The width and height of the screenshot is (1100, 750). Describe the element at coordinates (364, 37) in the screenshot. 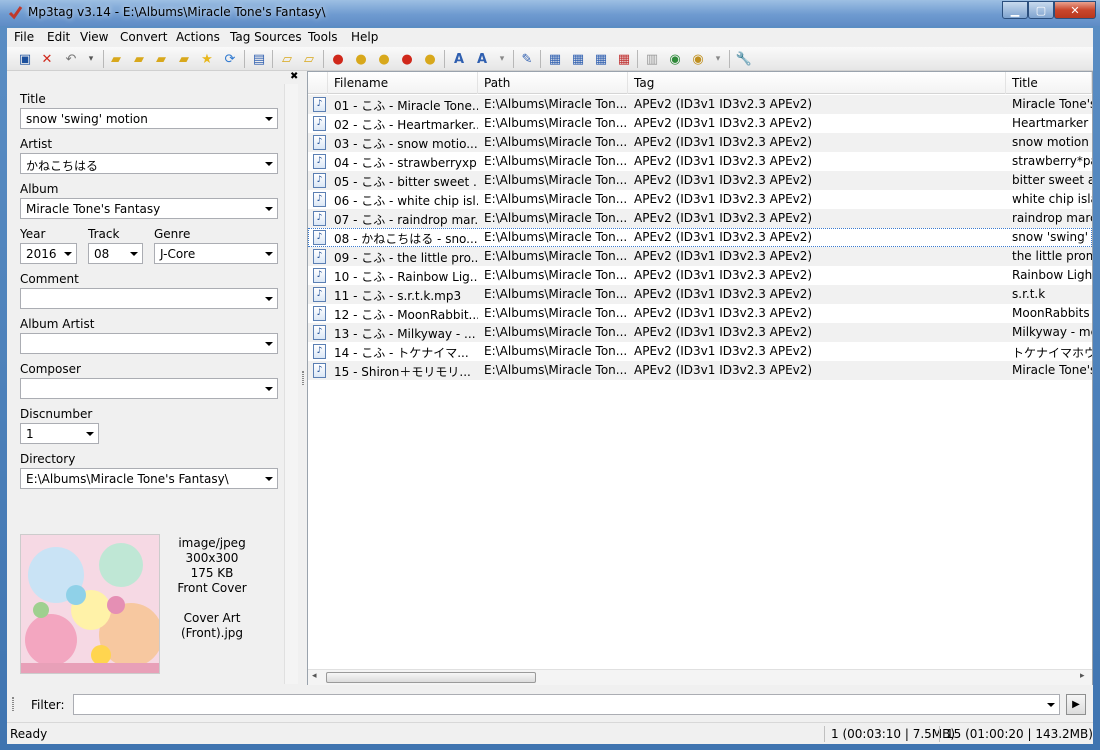

I see `menu-help: Help` at that location.